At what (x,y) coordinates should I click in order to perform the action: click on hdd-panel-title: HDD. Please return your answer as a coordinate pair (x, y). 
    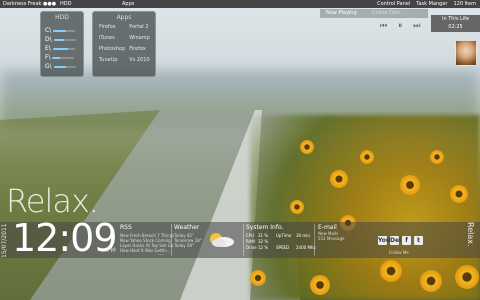
    Looking at the image, I should click on (62, 17).